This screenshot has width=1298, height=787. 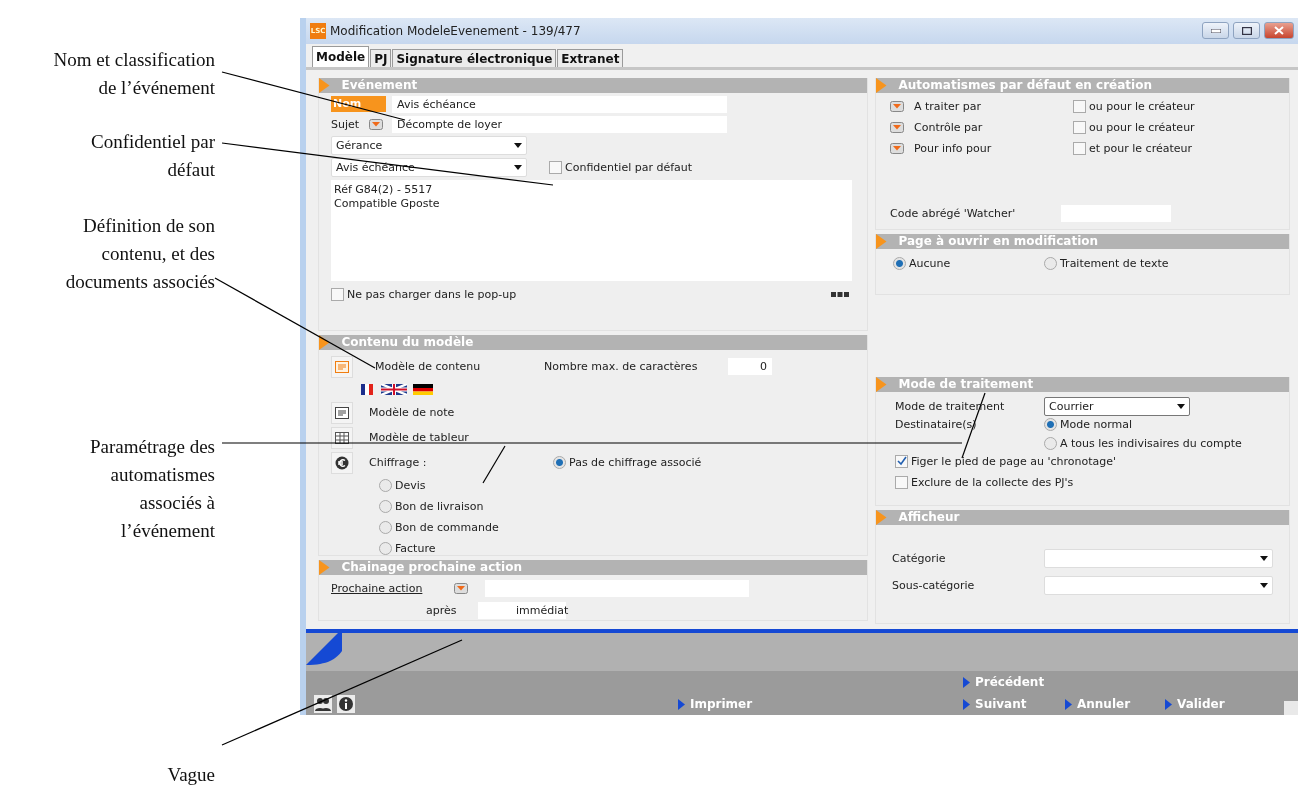 I want to click on annotation-text: Vague, so click(x=190, y=775).